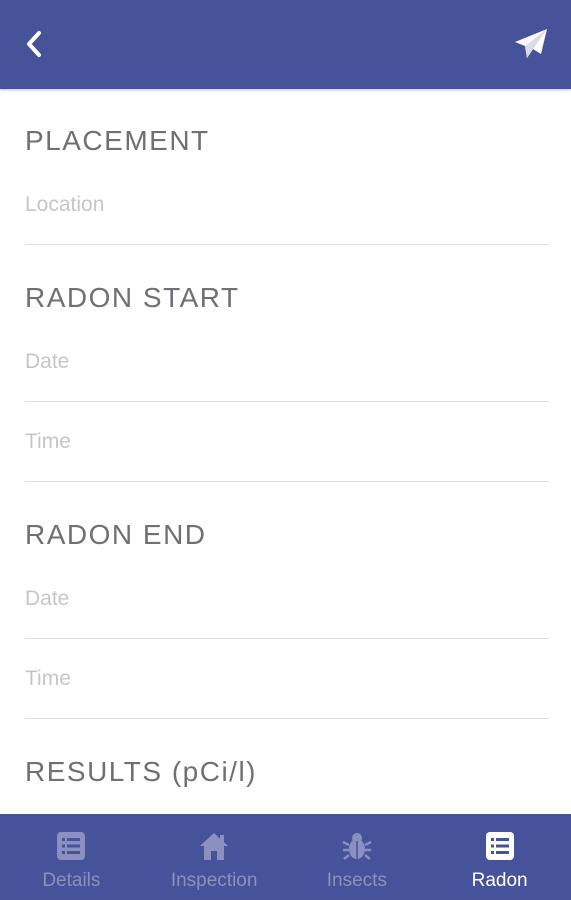  I want to click on radon-end-heading: RADON END, so click(116, 534).